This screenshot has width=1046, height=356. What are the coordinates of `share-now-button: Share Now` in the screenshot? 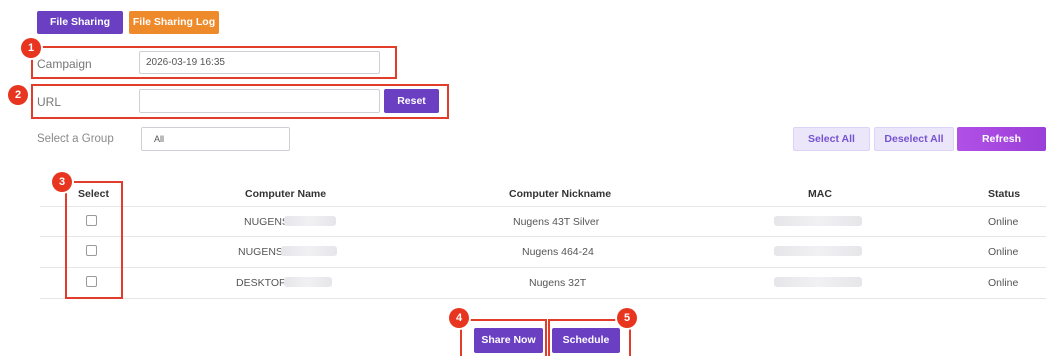 It's located at (508, 340).